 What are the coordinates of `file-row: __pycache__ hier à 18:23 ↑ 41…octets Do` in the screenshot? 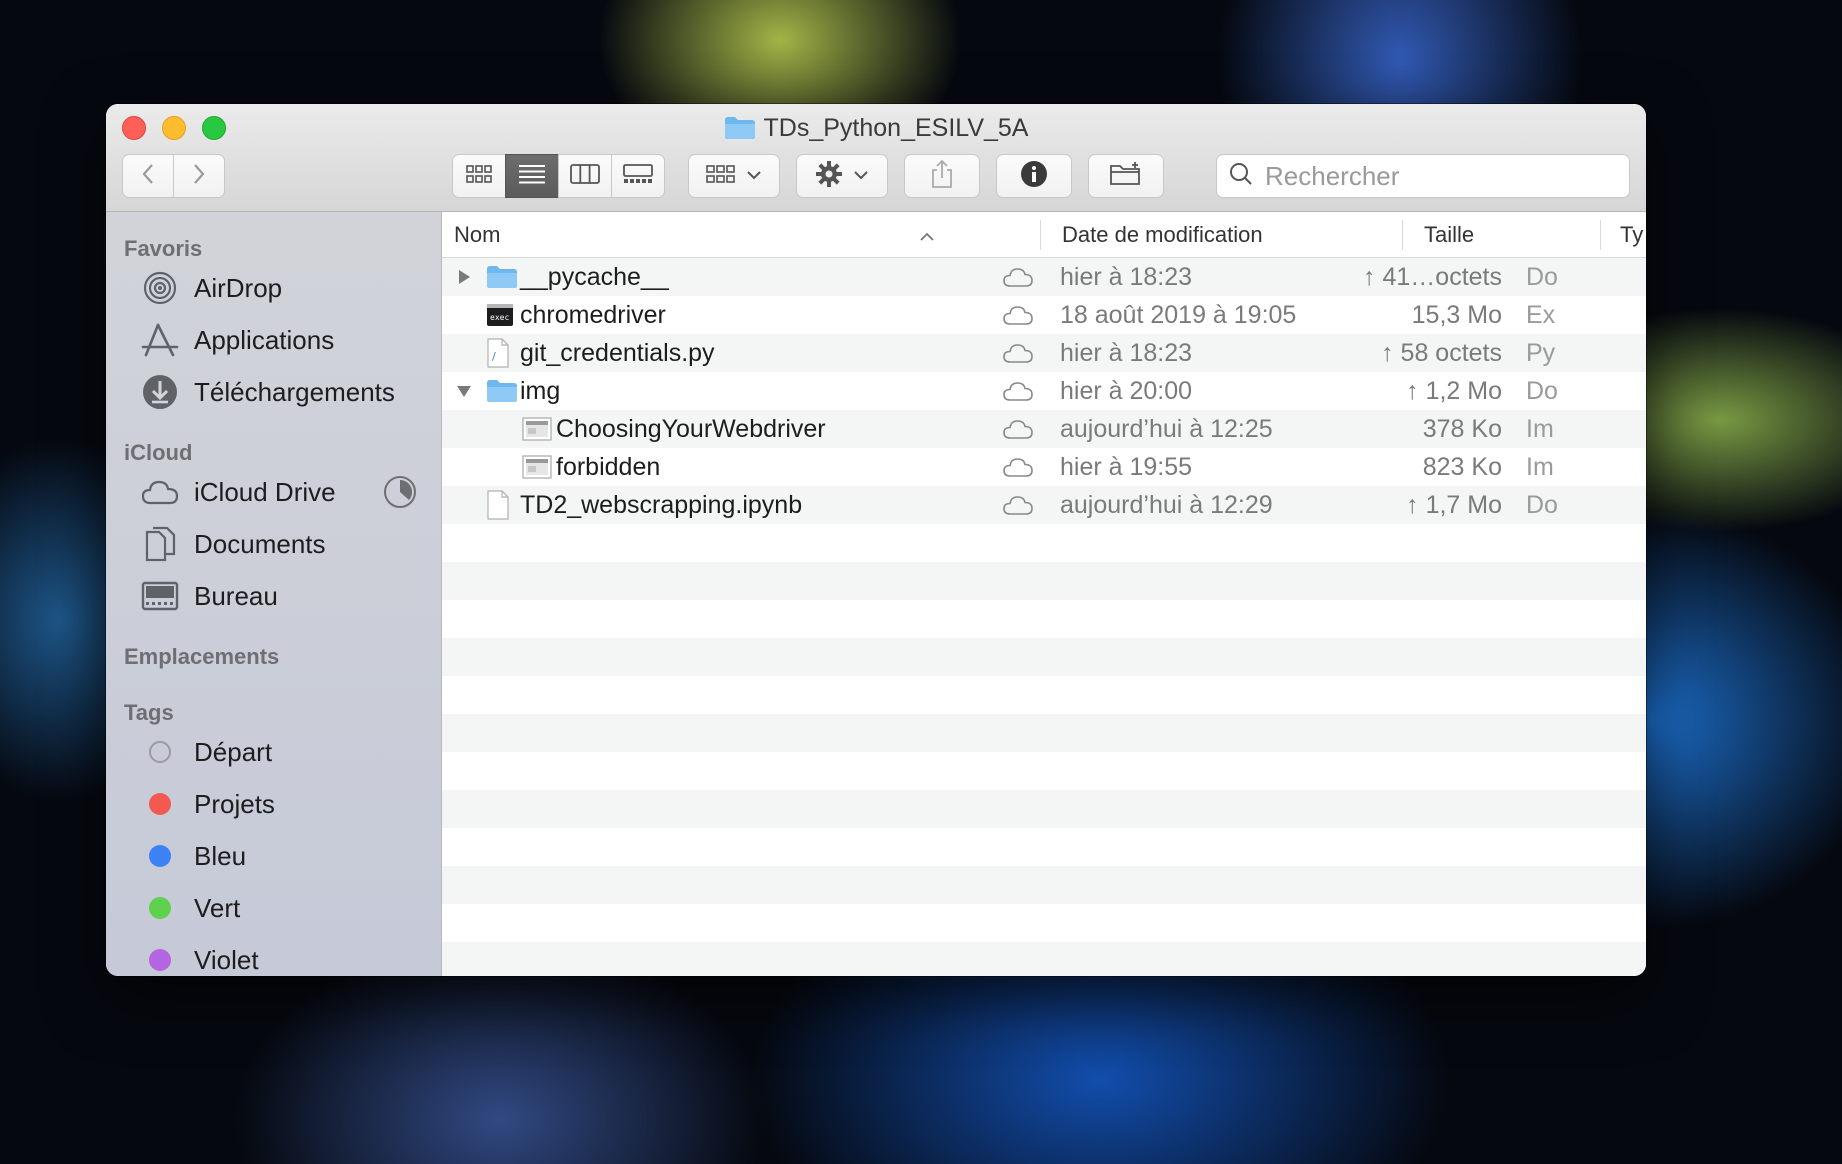 It's located at (1044, 277).